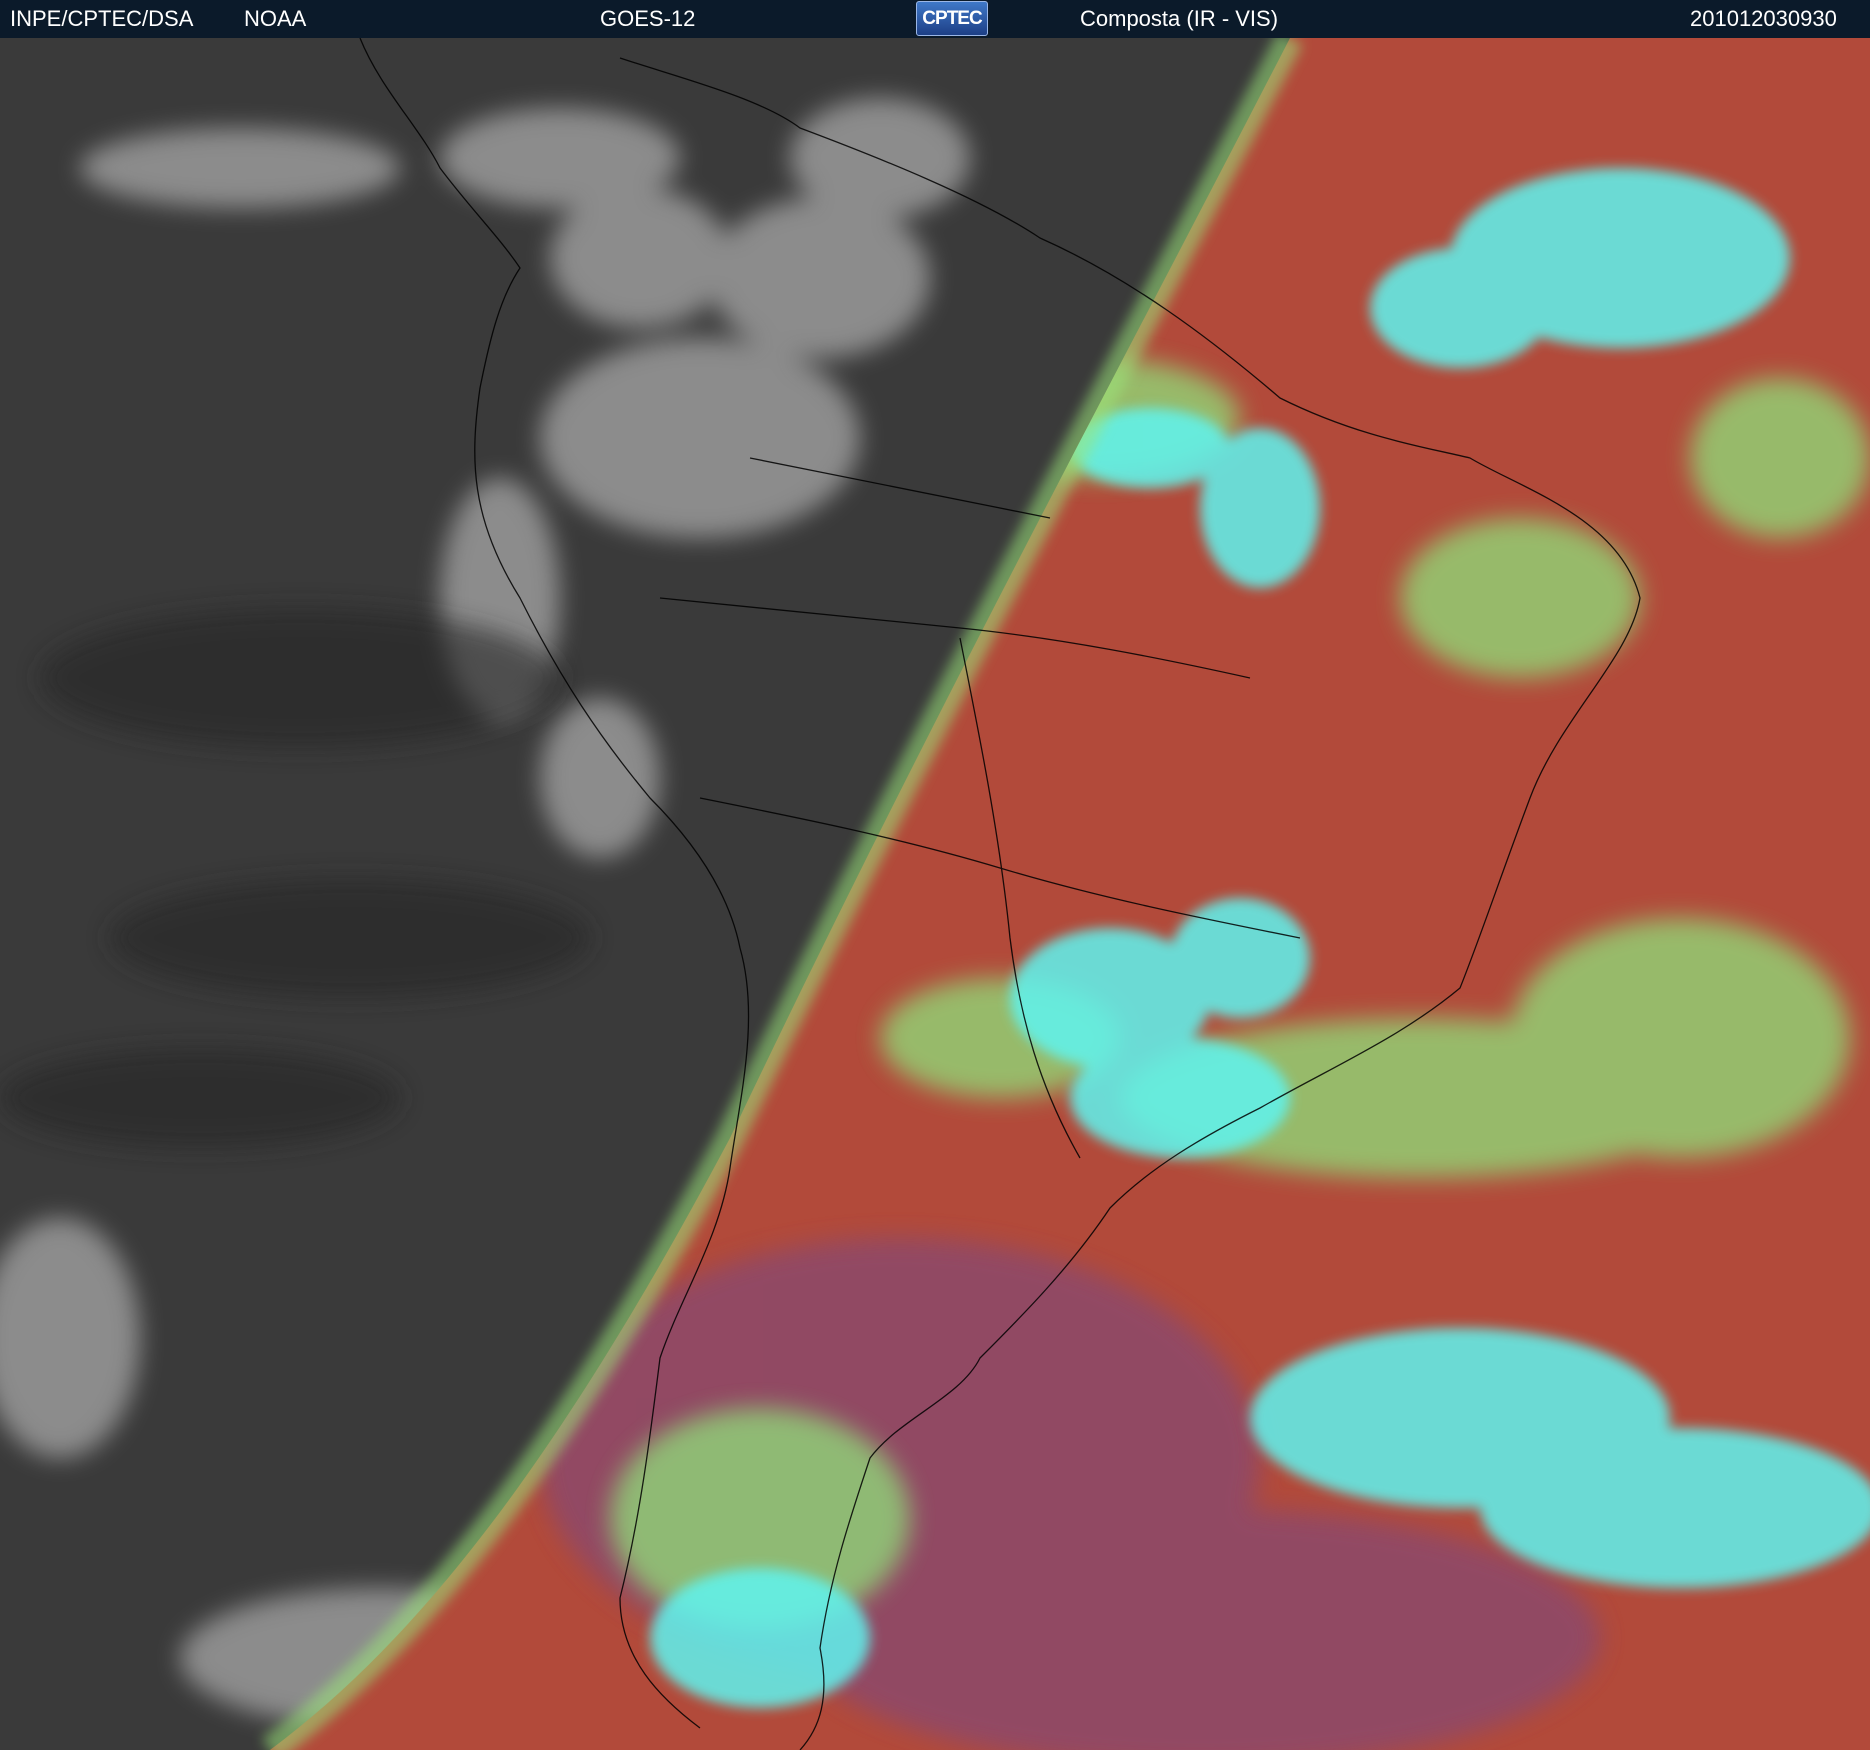 The image size is (1870, 1750). I want to click on logo-text: CPTEC, so click(952, 18).